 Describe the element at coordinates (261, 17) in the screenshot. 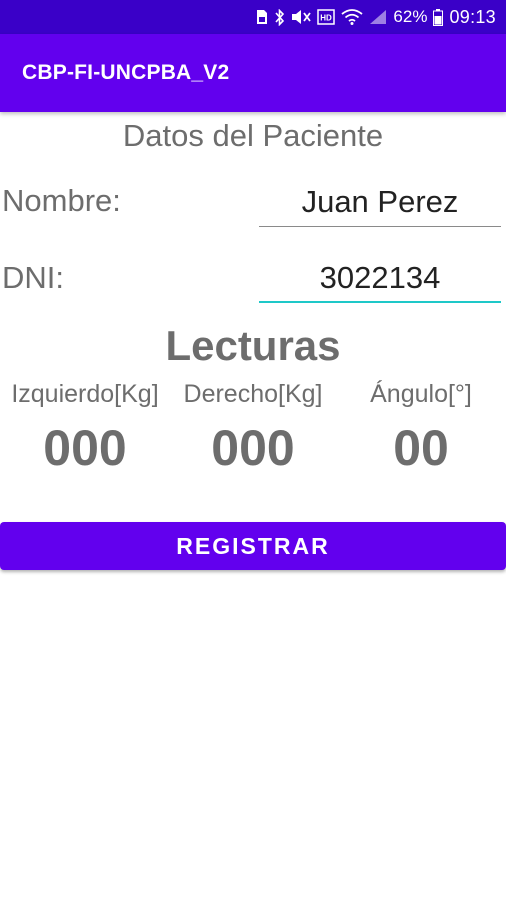

I see `sim-card-icon` at that location.